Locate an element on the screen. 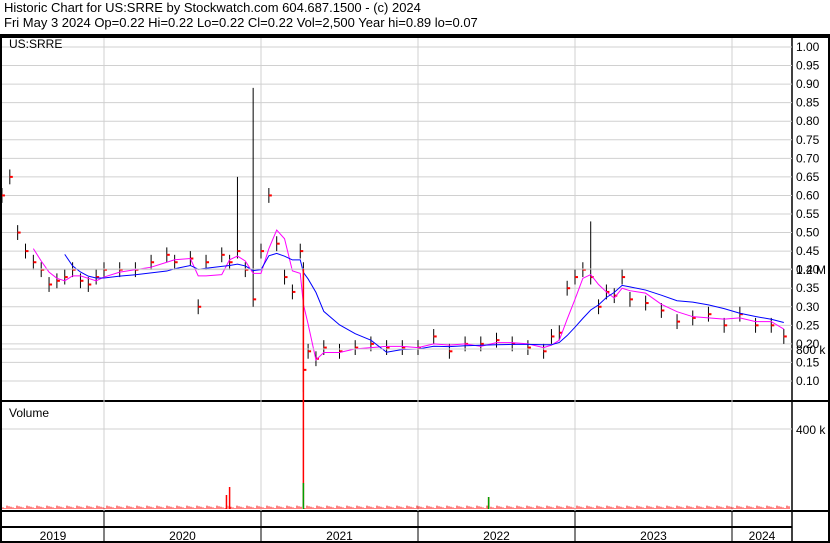 This screenshot has width=830, height=543. year-label: 2022 is located at coordinates (496, 536).